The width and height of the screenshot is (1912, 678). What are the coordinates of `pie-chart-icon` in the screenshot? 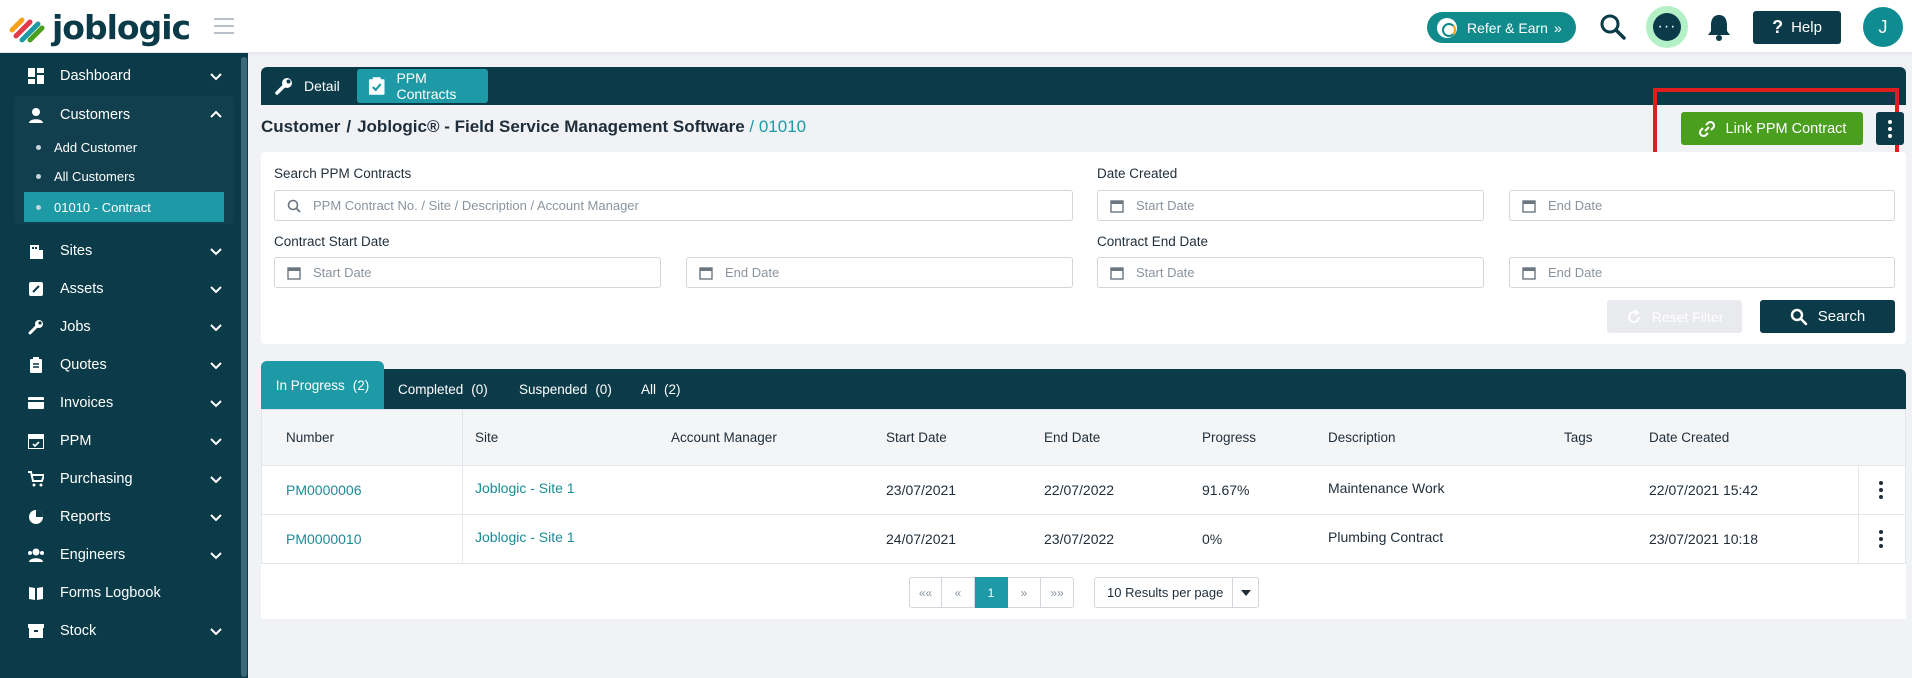 It's located at (36, 517).